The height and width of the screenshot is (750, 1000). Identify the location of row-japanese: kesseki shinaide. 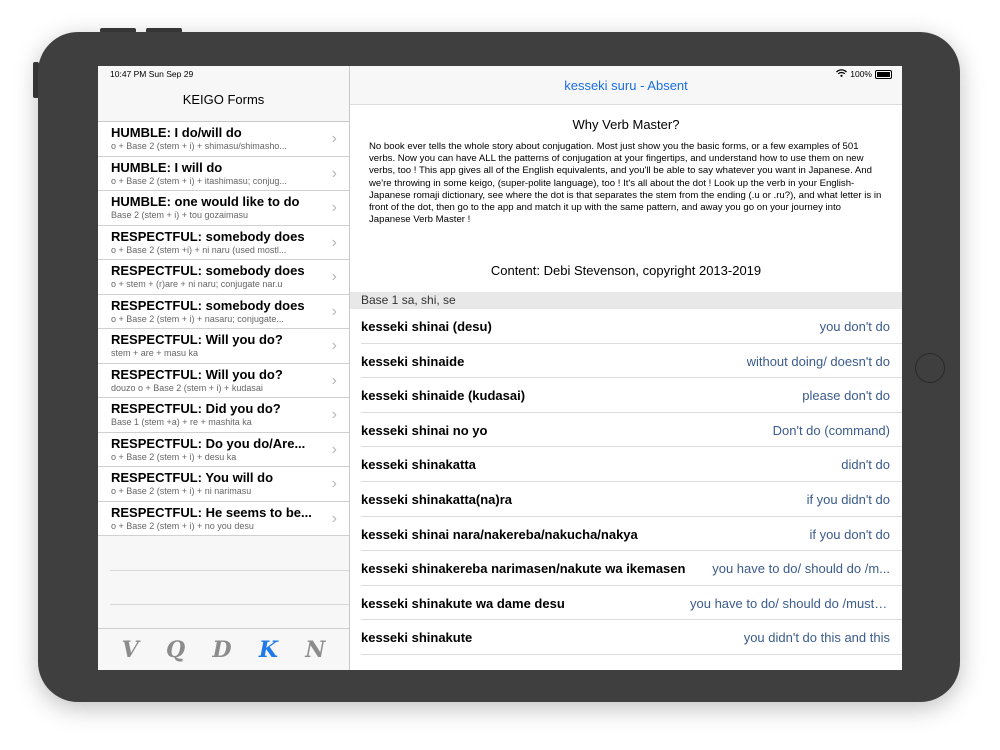
(413, 361).